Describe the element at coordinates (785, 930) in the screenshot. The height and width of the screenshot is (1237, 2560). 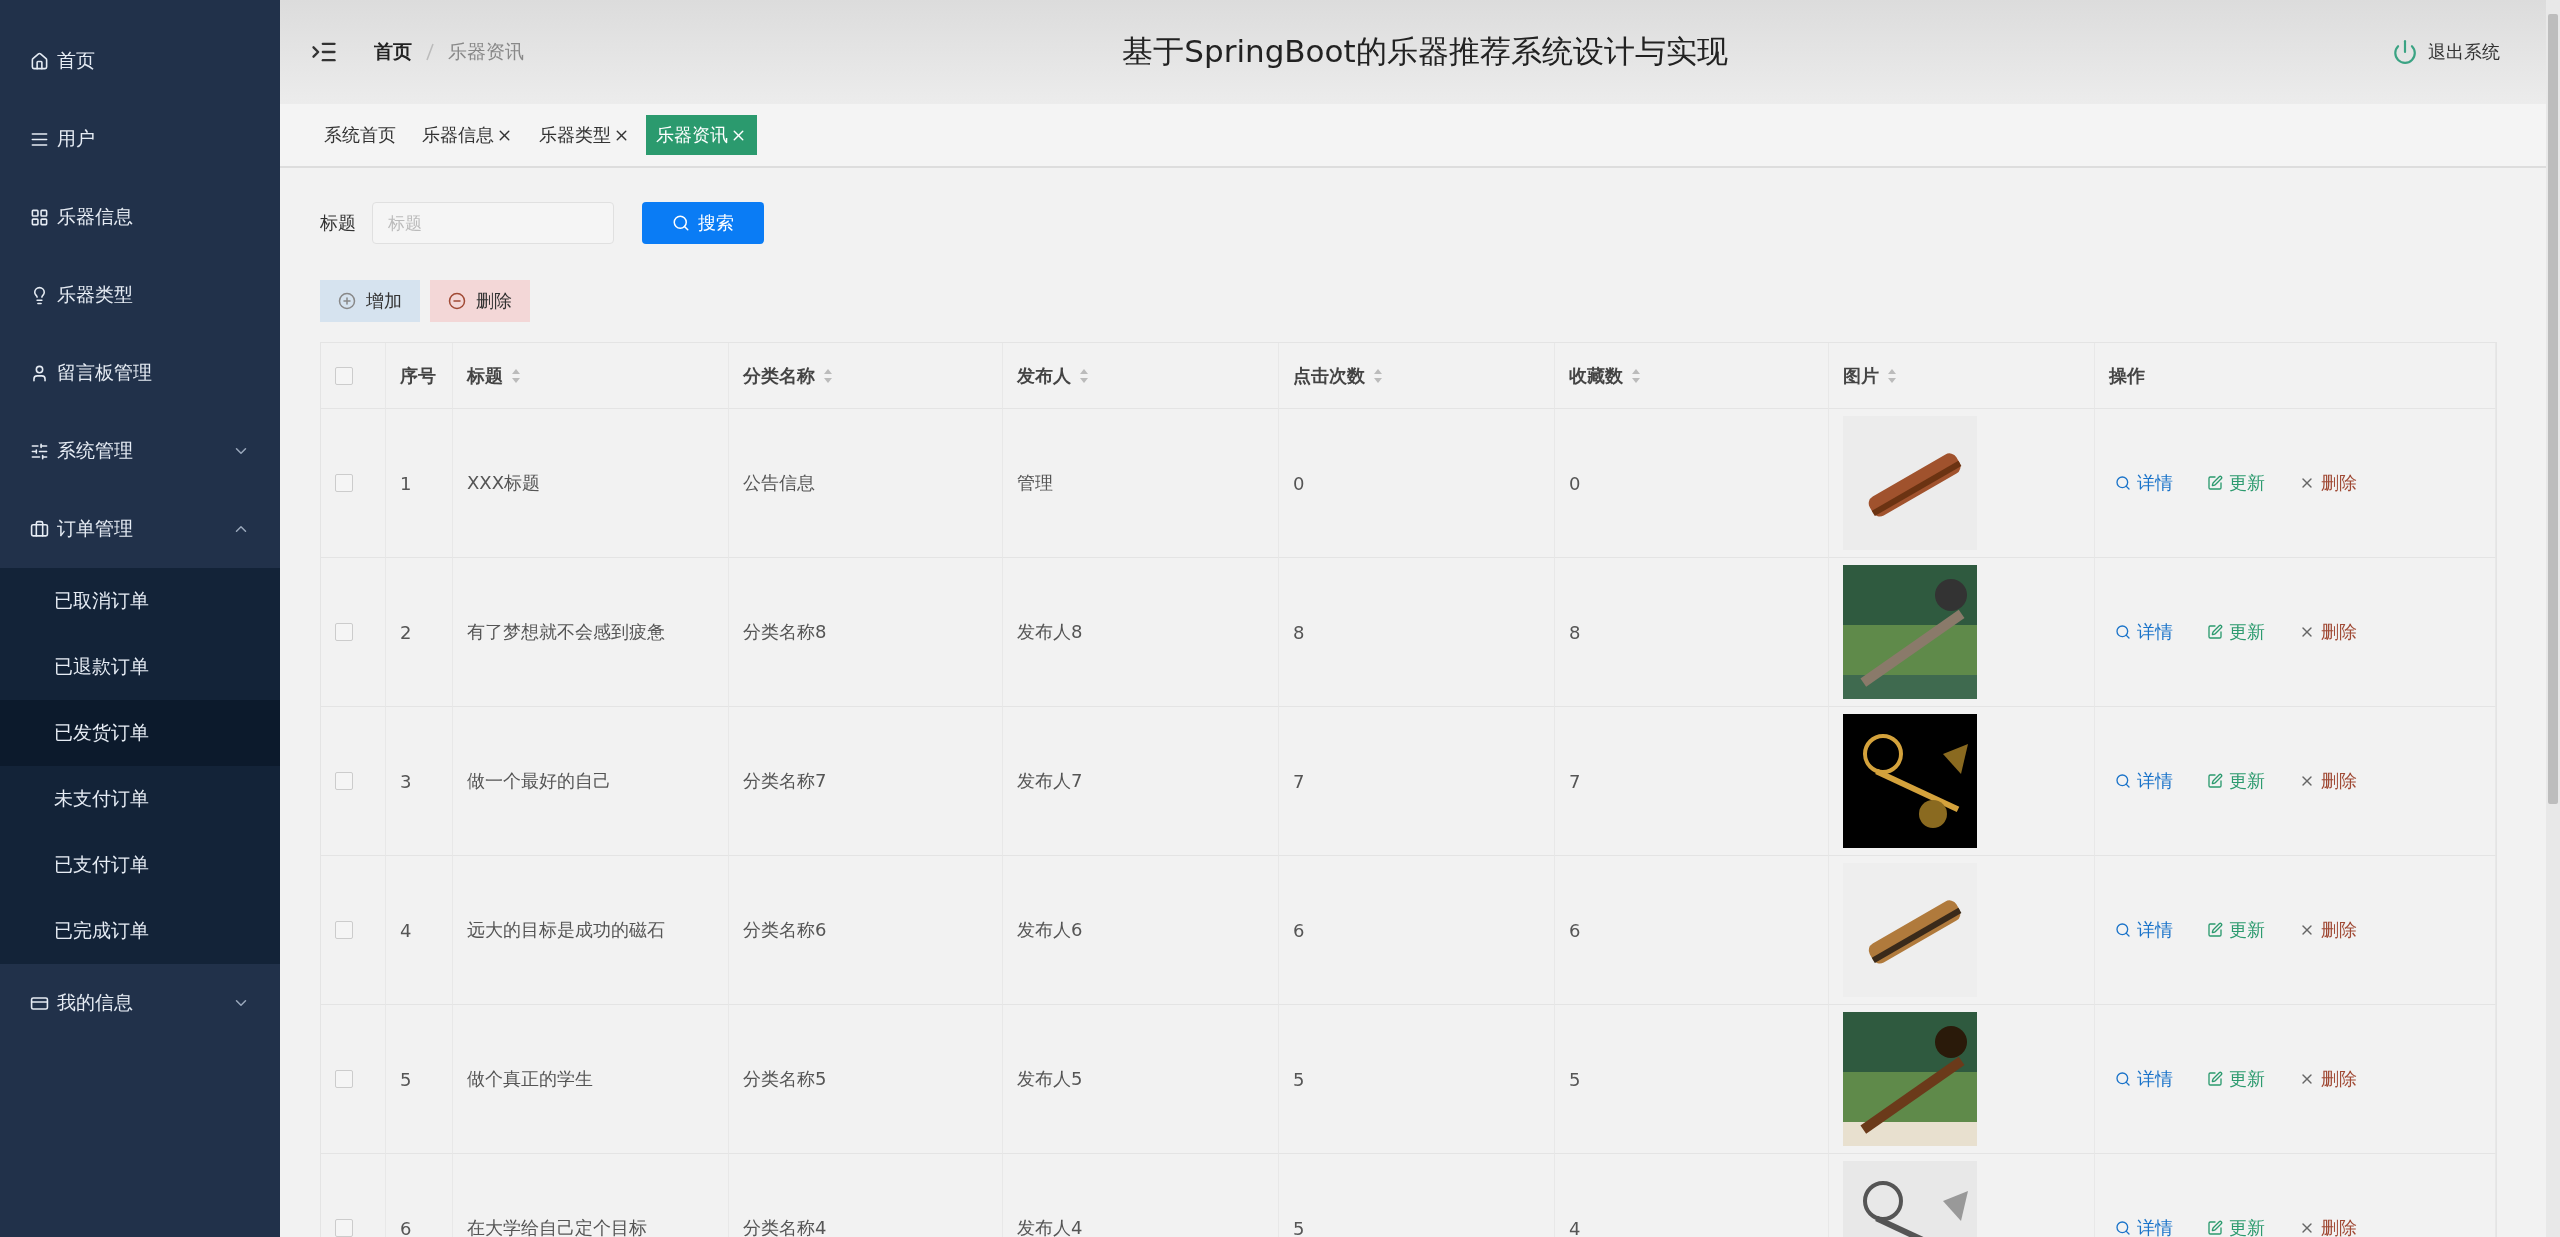
I see `table-cell: 分类名称6` at that location.